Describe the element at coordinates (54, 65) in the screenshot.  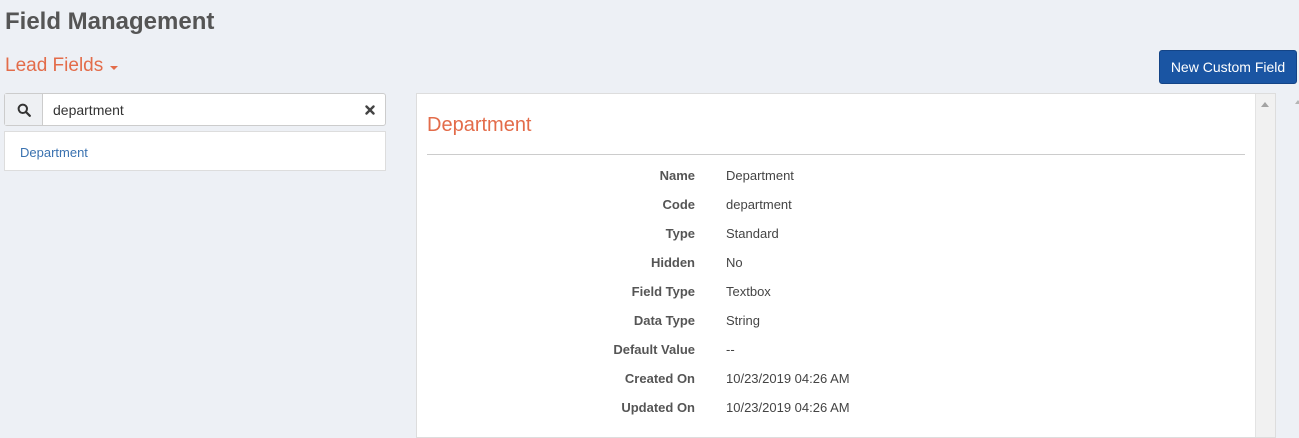
I see `lead-fields-label: Lead Fields` at that location.